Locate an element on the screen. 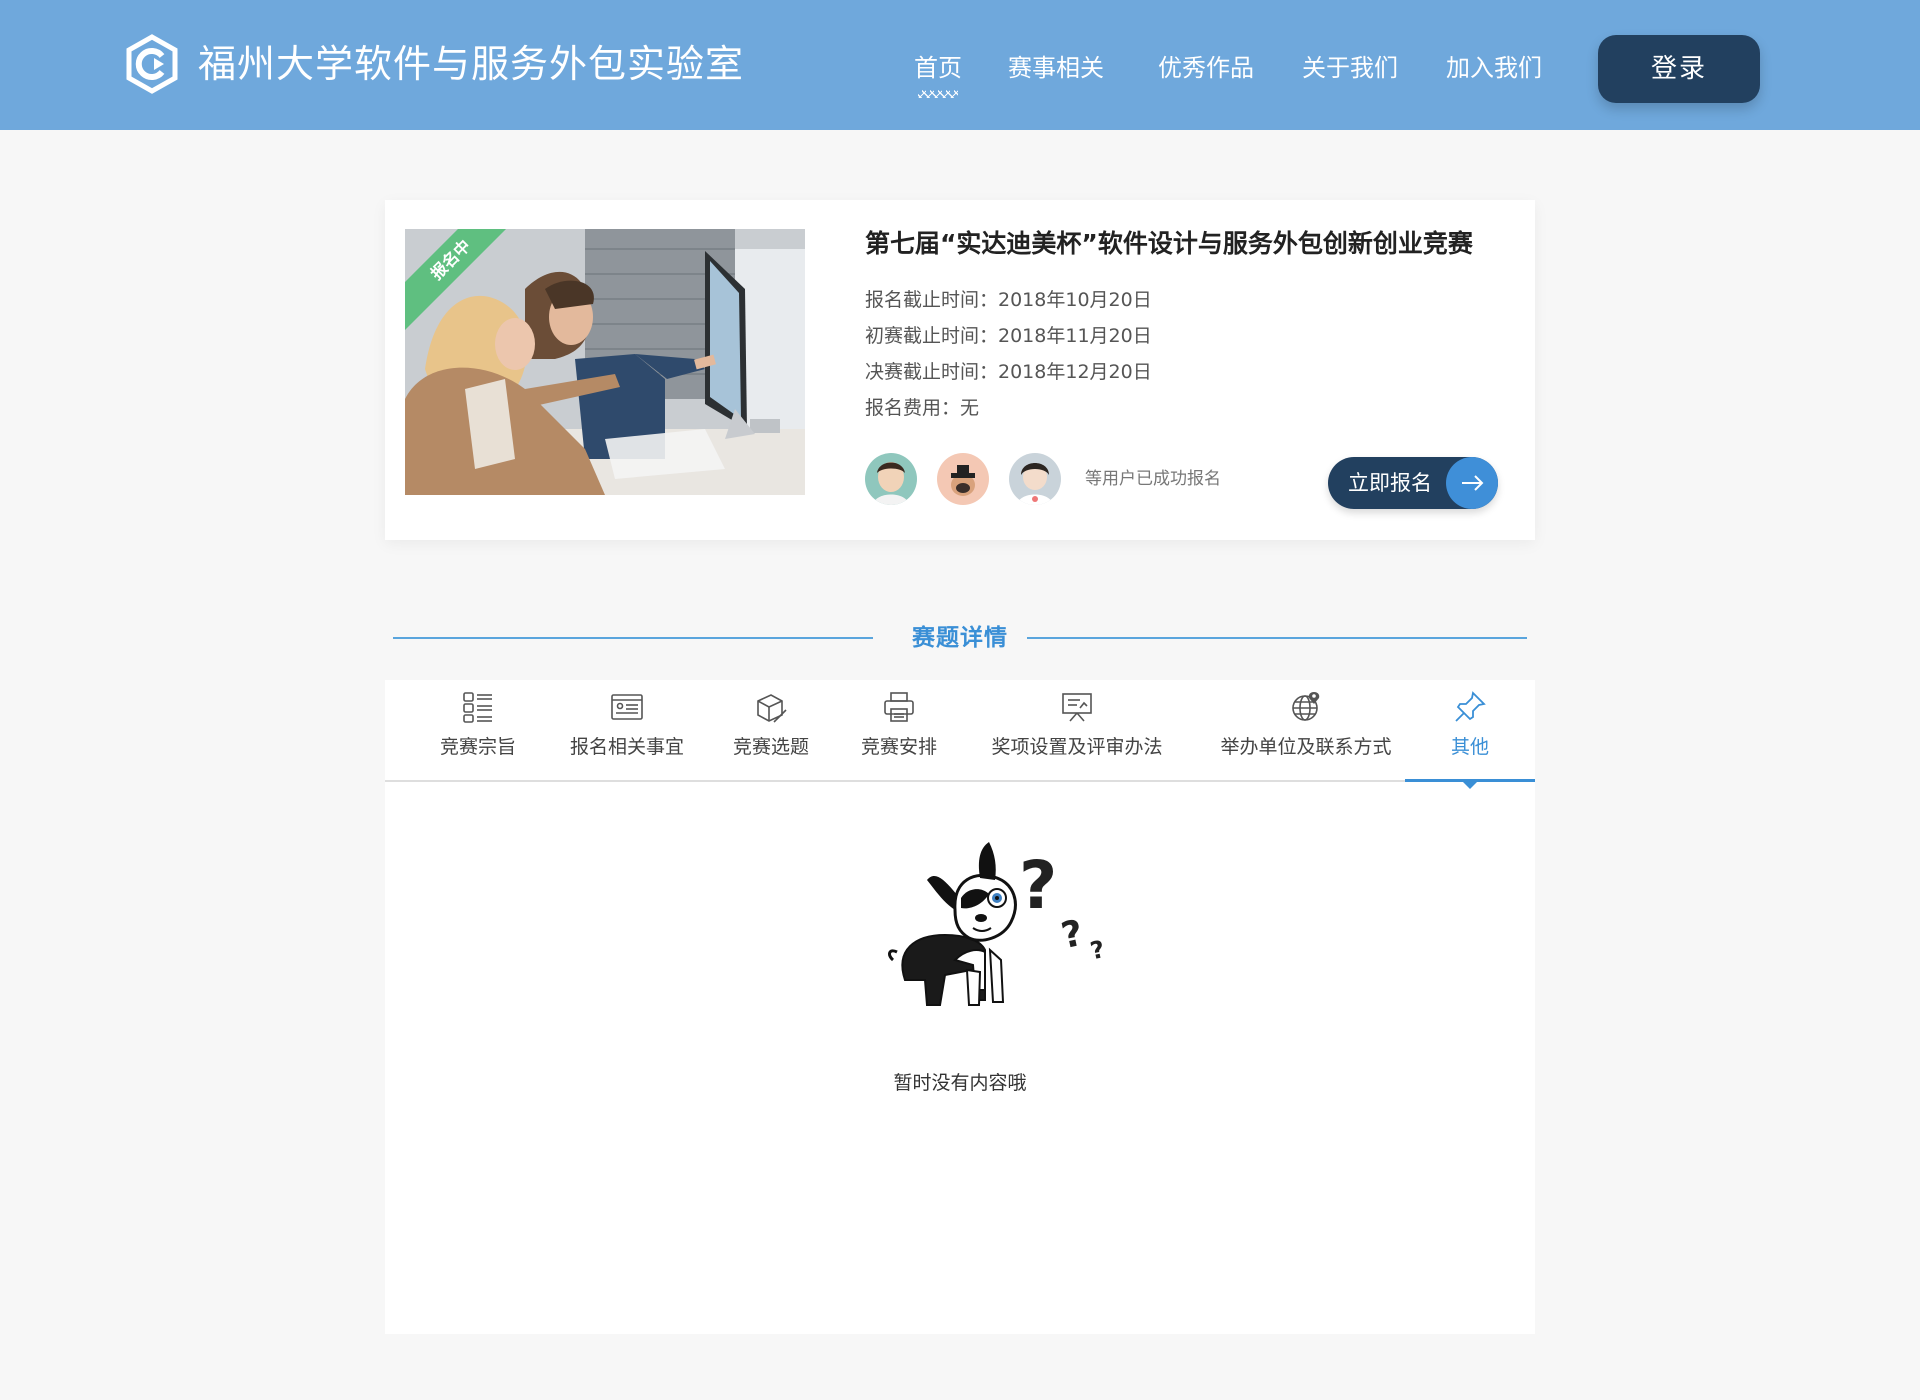 This screenshot has height=1400, width=1920. final-deadline: 决赛截止时间：2018年12月20日 is located at coordinates (1008, 372).